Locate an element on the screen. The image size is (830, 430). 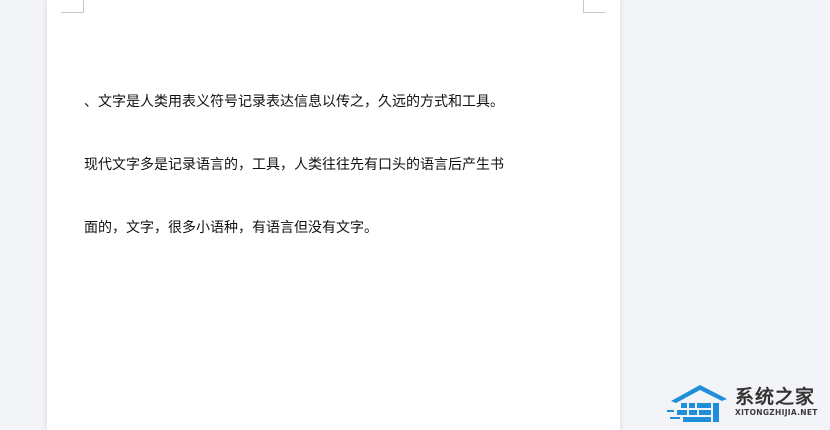
site-watermark: 系统之家 XITONGZHIJIA.NET is located at coordinates (747, 403).